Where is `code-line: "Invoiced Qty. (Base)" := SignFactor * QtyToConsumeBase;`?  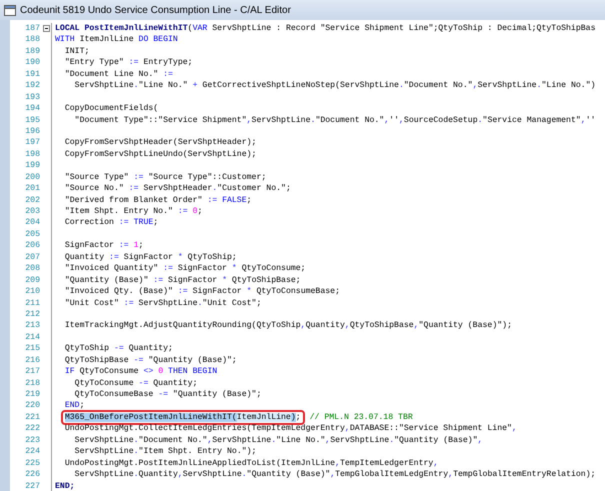 code-line: "Invoiced Qty. (Base)" := SignFactor * QtyToConsumeBase; is located at coordinates (202, 292).